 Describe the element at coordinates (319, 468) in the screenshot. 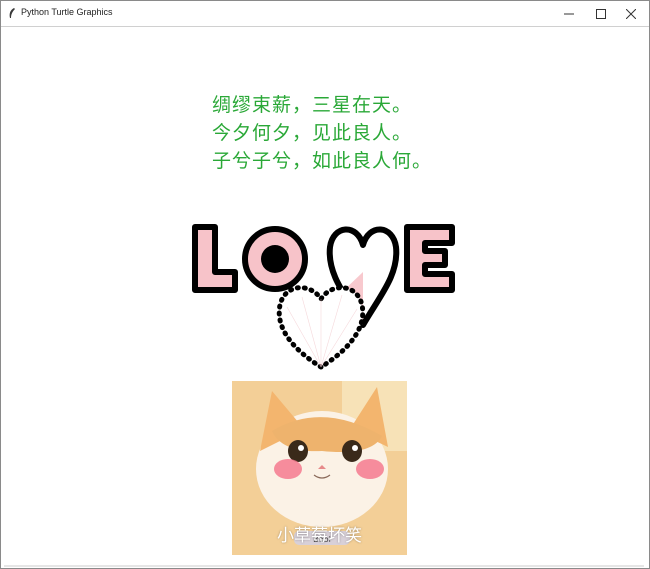

I see `cat-photo: Bobi 小草莓坏笑` at that location.